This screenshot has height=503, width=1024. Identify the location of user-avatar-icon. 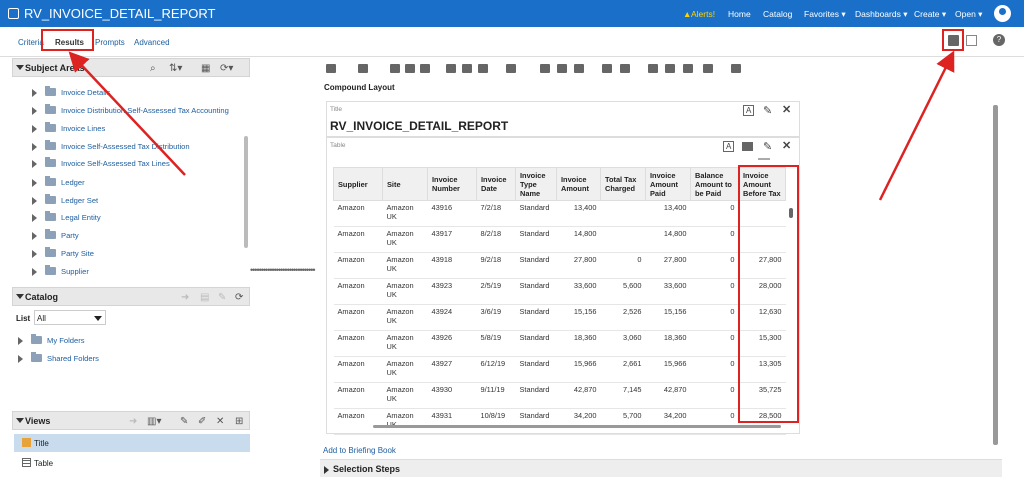
(1002, 13).